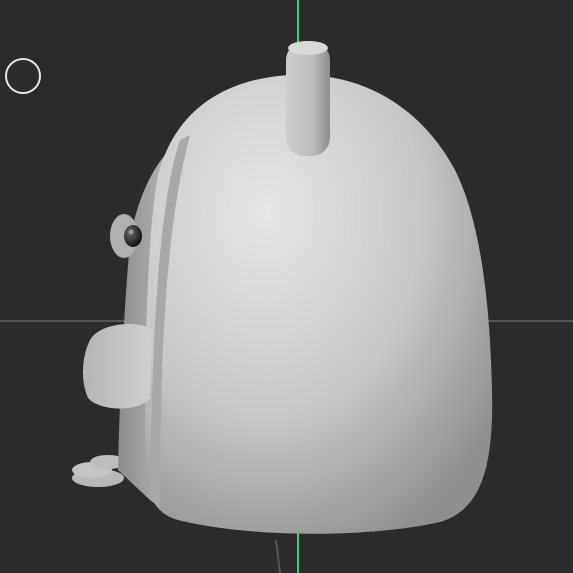  What do you see at coordinates (308, 98) in the screenshot?
I see `ear` at bounding box center [308, 98].